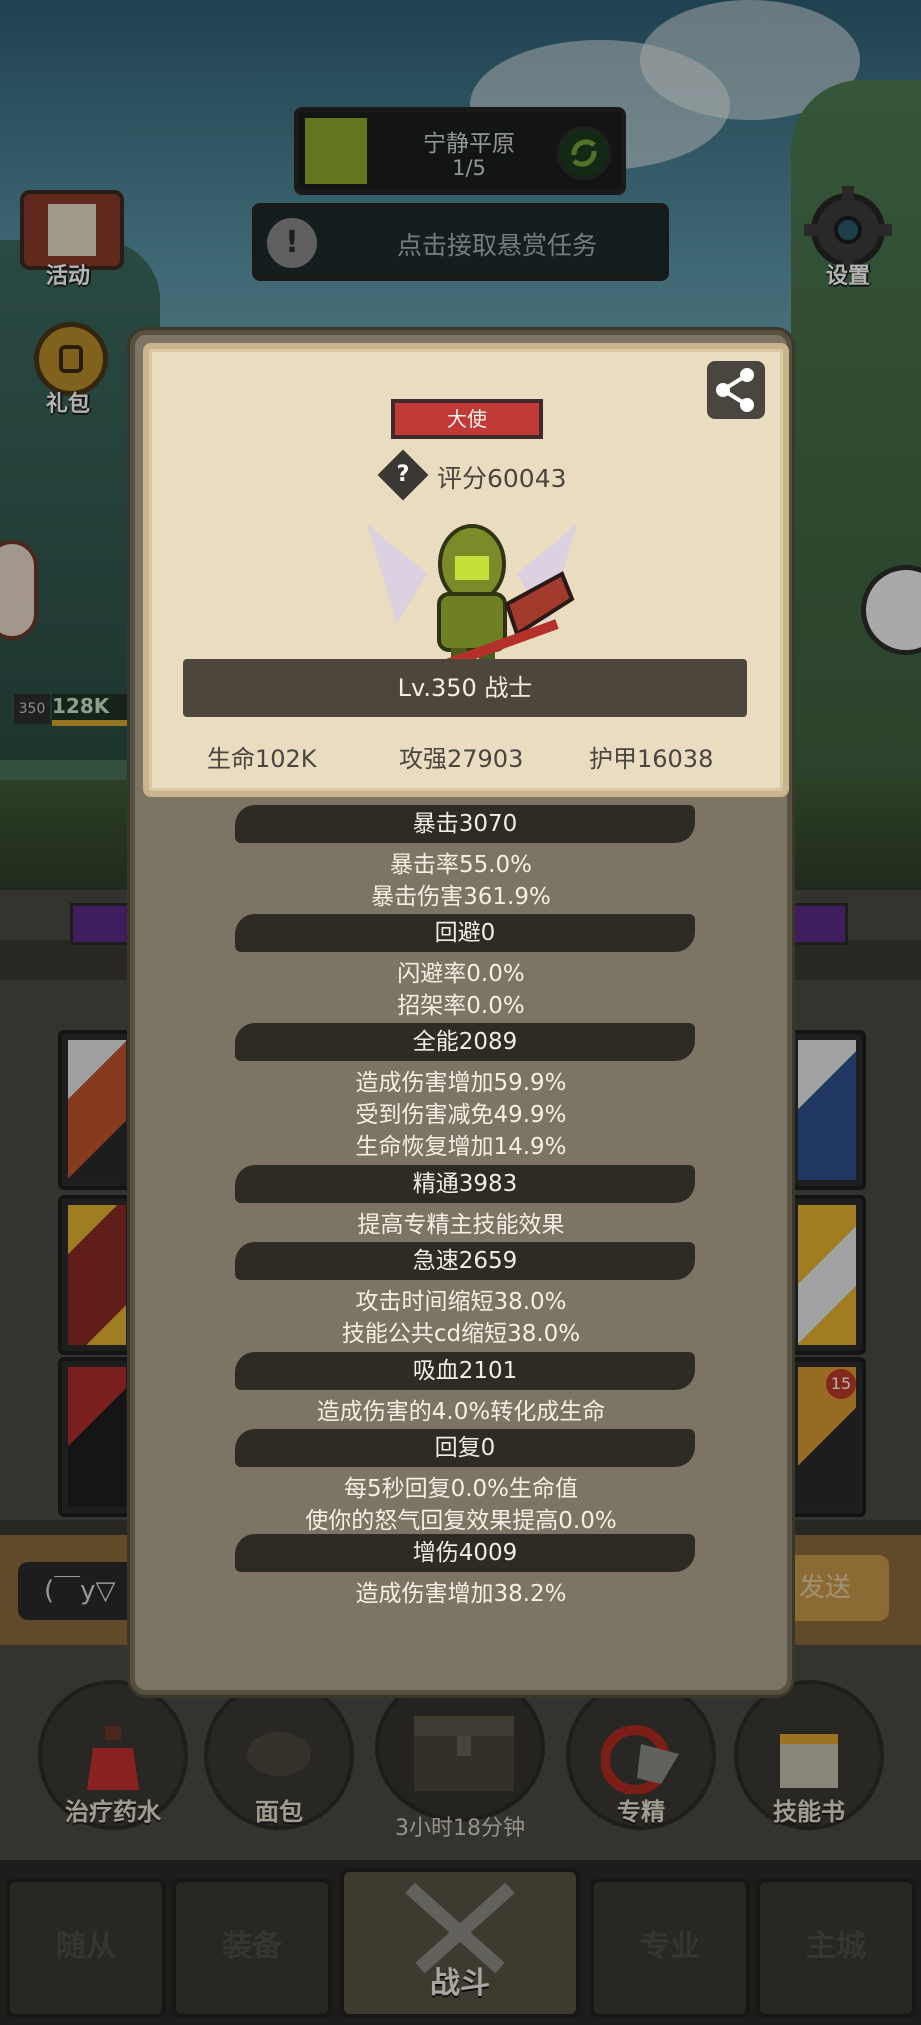 This screenshot has width=921, height=2025. I want to click on attr-line: 造成伤害增加59.9%, so click(461, 1083).